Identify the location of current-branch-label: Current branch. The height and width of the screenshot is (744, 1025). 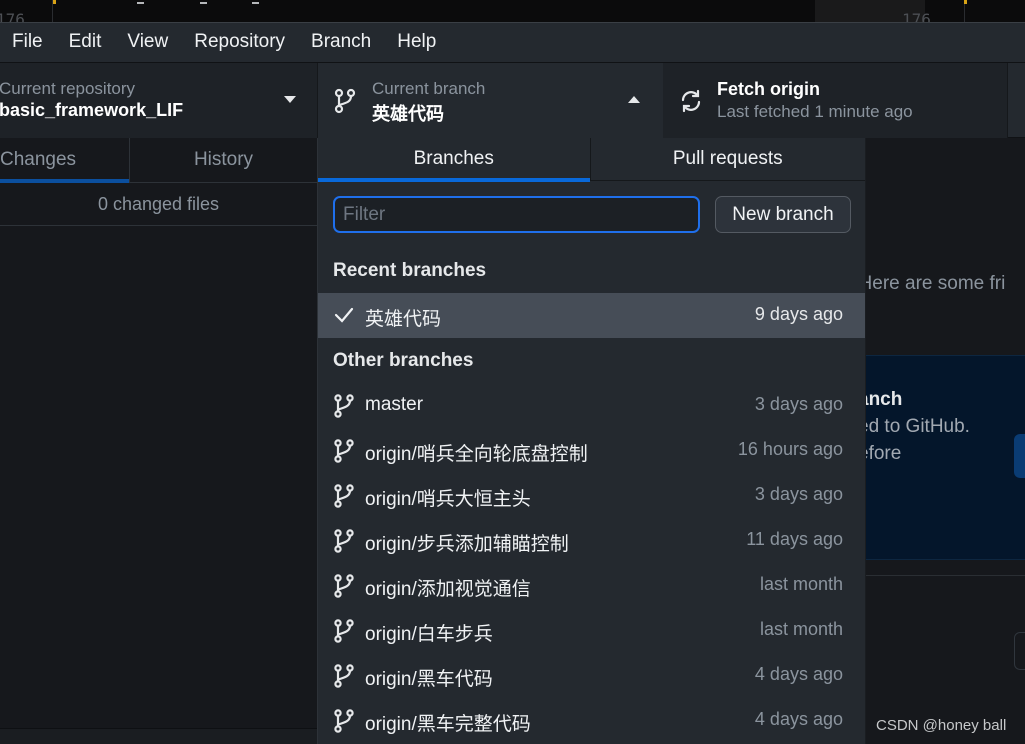
(429, 88).